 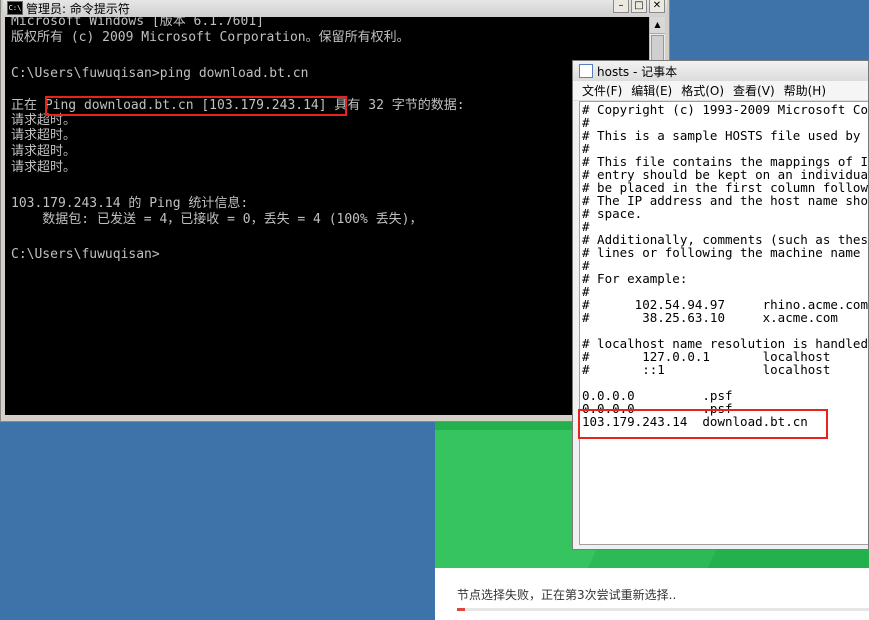 I want to click on installer-progress-fill, so click(x=461, y=609).